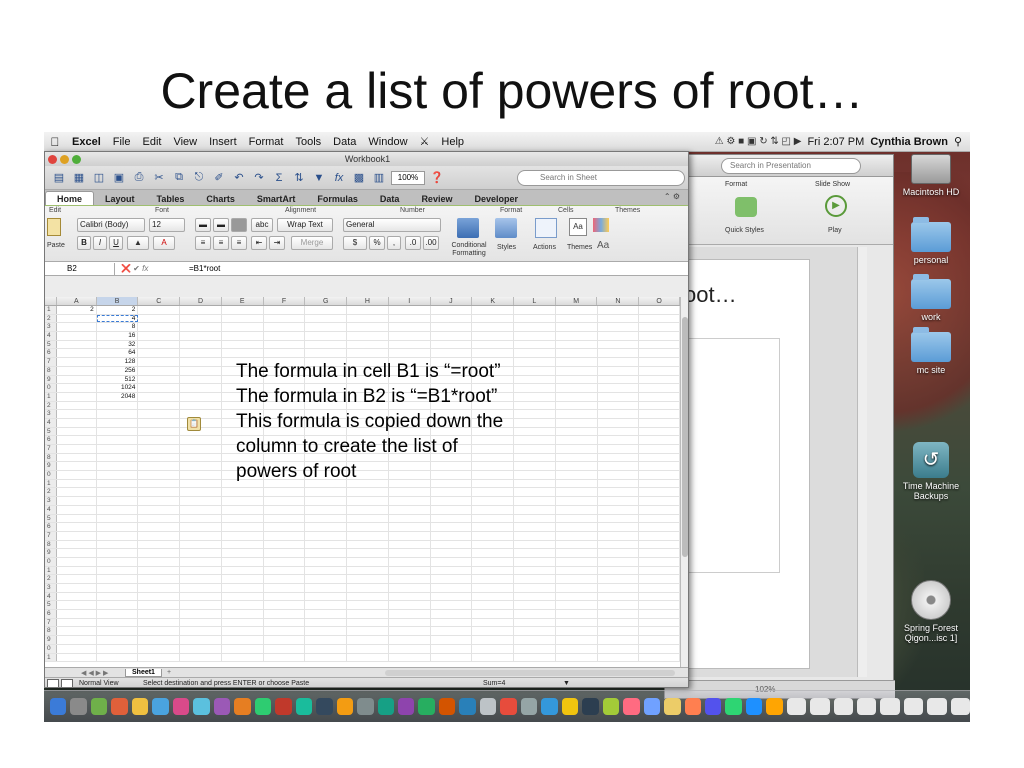  What do you see at coordinates (266, 142) in the screenshot?
I see `menu-format: Format` at bounding box center [266, 142].